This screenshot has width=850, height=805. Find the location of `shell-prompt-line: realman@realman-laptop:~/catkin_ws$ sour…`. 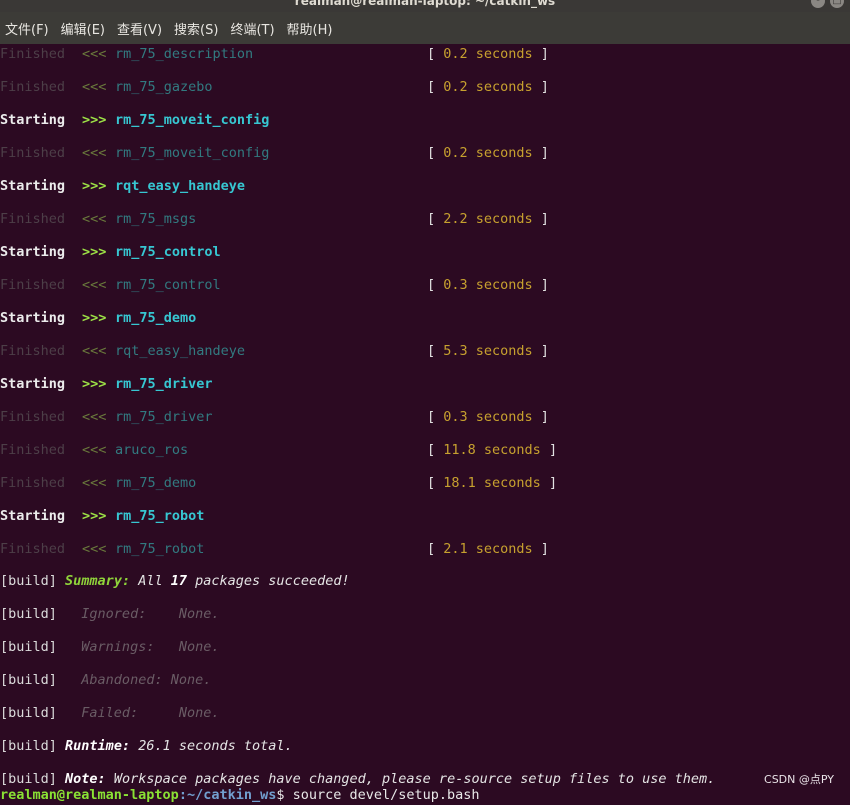

shell-prompt-line: realman@realman-laptop:~/catkin_ws$ sour… is located at coordinates (240, 795).